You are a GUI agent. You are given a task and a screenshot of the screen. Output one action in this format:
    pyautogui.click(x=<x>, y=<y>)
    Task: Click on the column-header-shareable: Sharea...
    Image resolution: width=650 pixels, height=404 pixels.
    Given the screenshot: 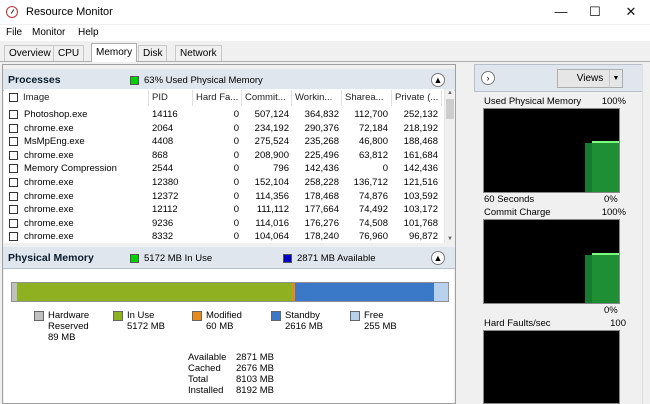 What is the action you would take?
    pyautogui.click(x=367, y=98)
    